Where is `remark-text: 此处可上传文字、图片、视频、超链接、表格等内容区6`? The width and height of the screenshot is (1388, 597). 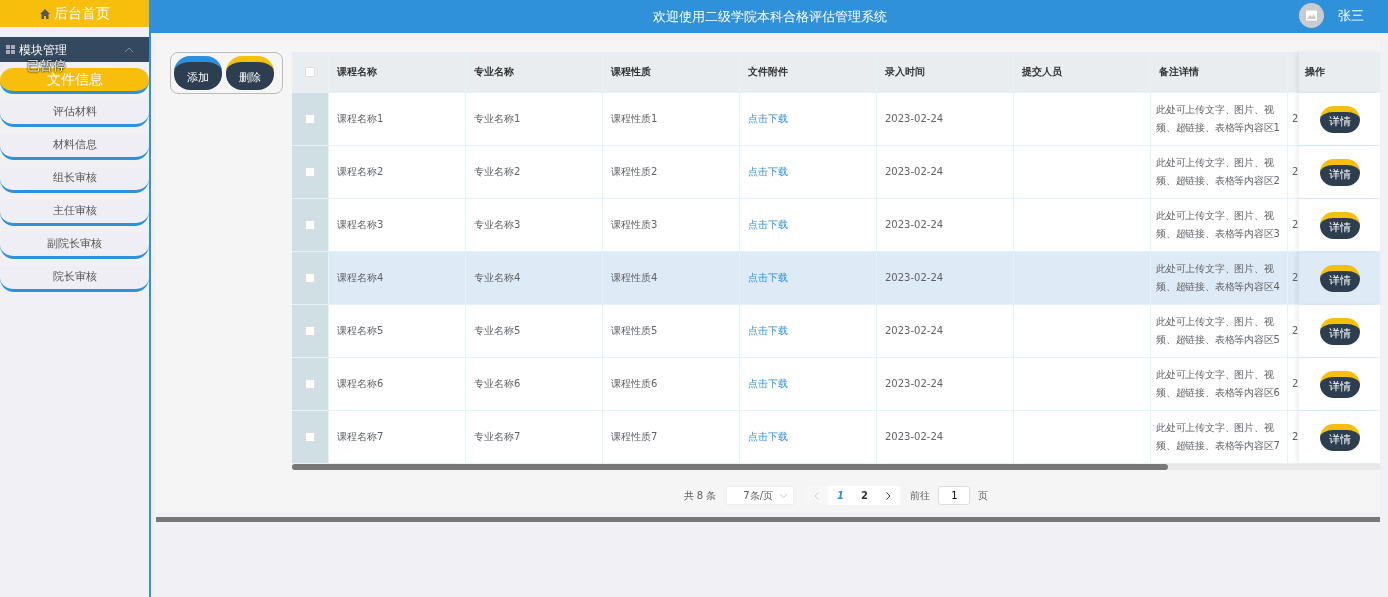 remark-text: 此处可上传文字、图片、视频、超链接、表格等内容区6 is located at coordinates (1218, 384).